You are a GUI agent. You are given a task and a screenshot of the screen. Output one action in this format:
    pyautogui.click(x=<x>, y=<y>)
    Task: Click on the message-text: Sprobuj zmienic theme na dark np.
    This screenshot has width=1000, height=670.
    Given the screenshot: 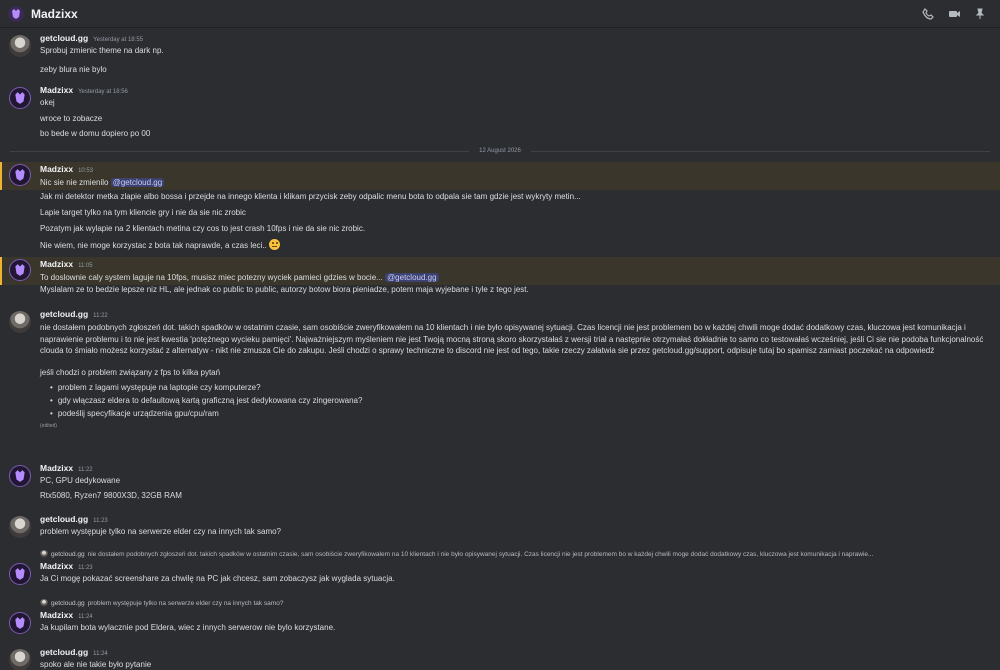 What is the action you would take?
    pyautogui.click(x=102, y=50)
    